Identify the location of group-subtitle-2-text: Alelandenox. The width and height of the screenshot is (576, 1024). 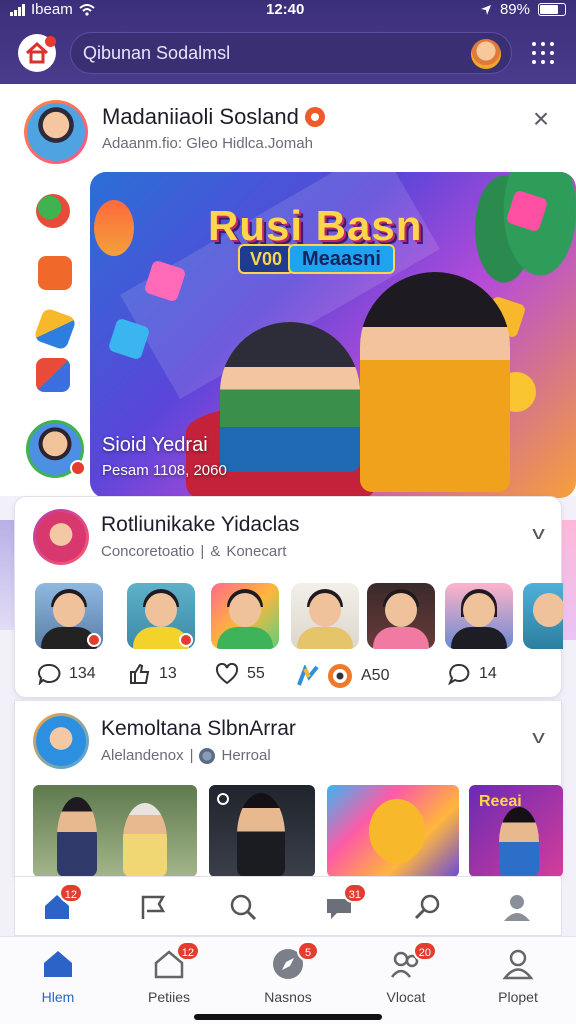
(142, 755).